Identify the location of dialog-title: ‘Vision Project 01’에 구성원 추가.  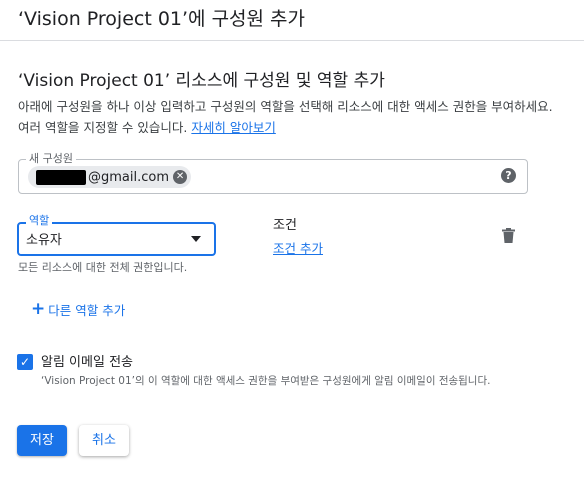
(162, 19).